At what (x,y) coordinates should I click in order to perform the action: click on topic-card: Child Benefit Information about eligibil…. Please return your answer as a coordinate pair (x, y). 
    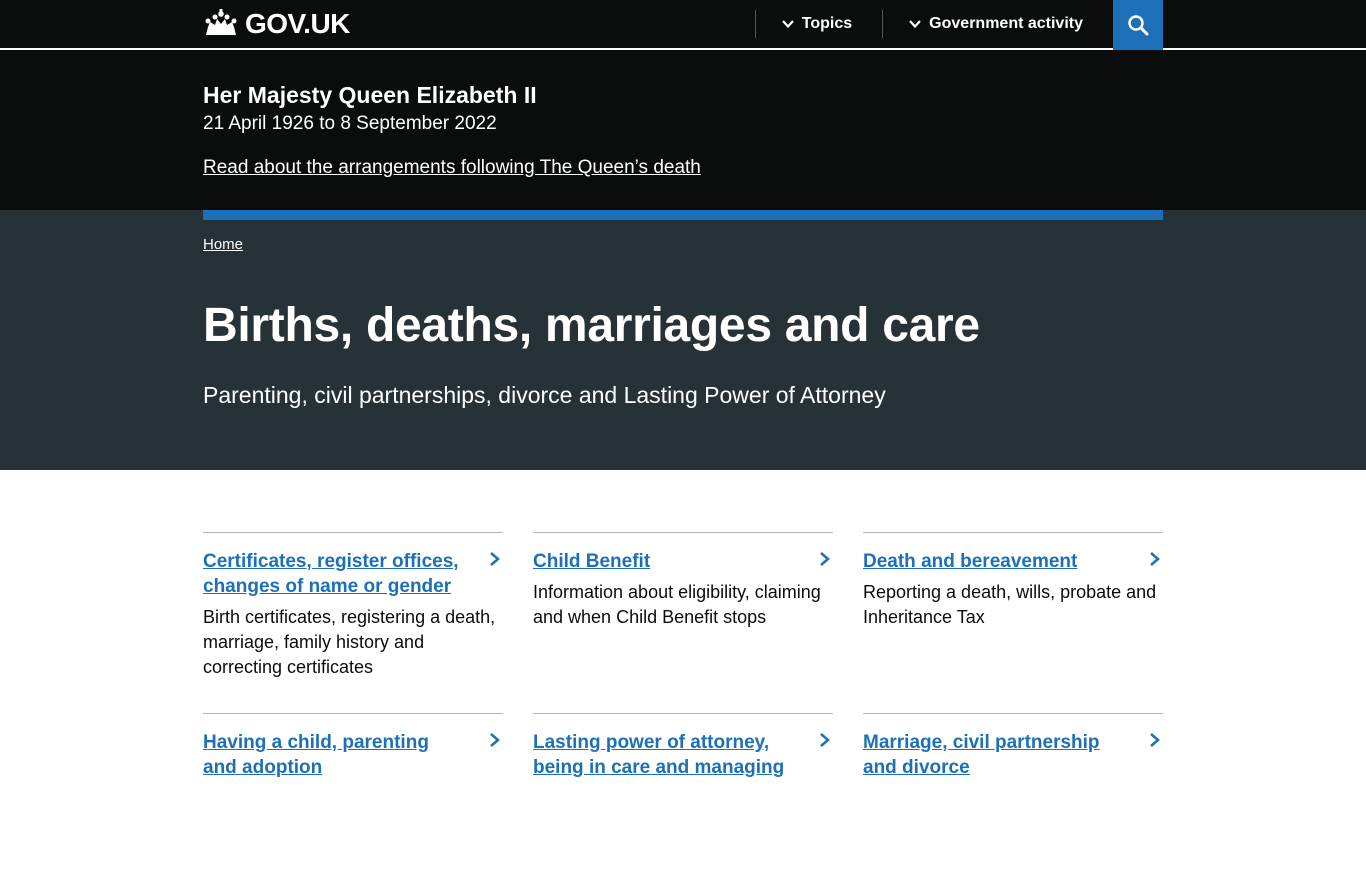
    Looking at the image, I should click on (683, 622).